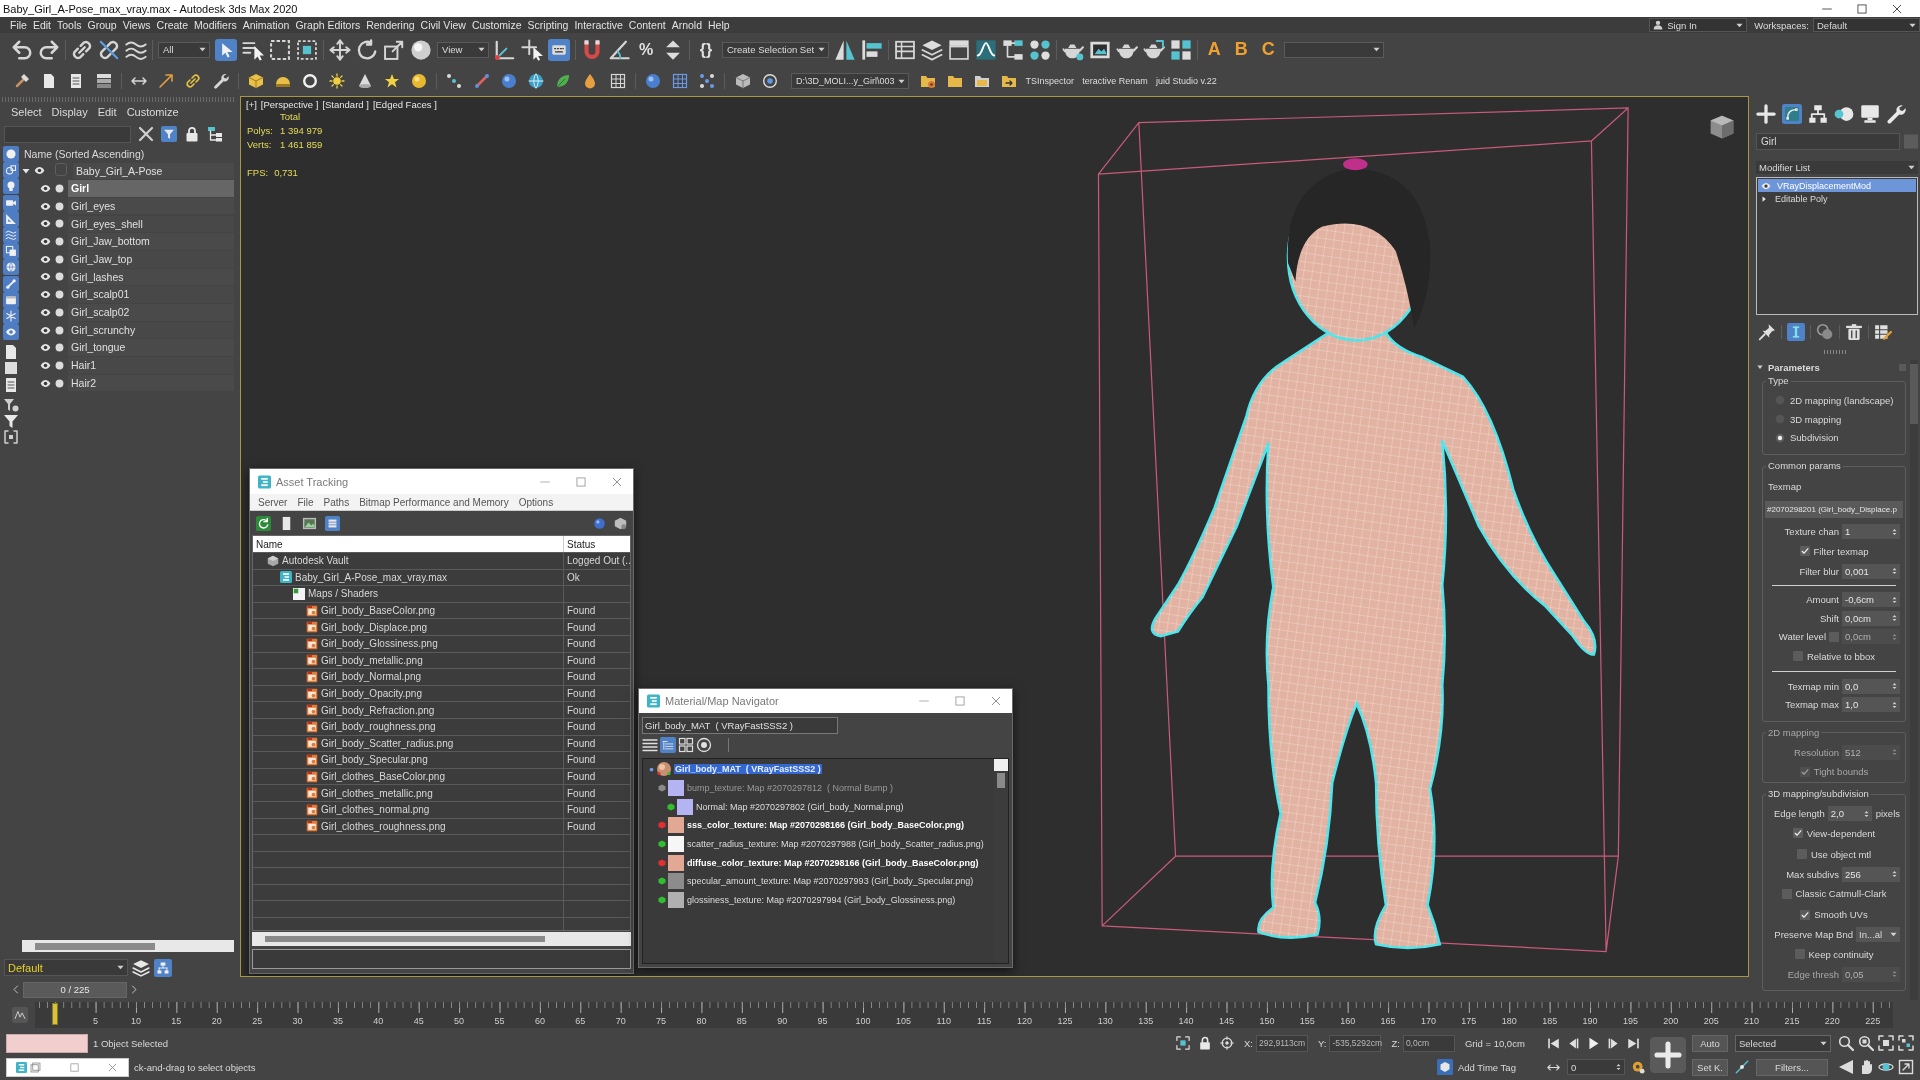 Image resolution: width=1920 pixels, height=1080 pixels. What do you see at coordinates (134, 989) in the screenshot?
I see `chevron-right-icon` at bounding box center [134, 989].